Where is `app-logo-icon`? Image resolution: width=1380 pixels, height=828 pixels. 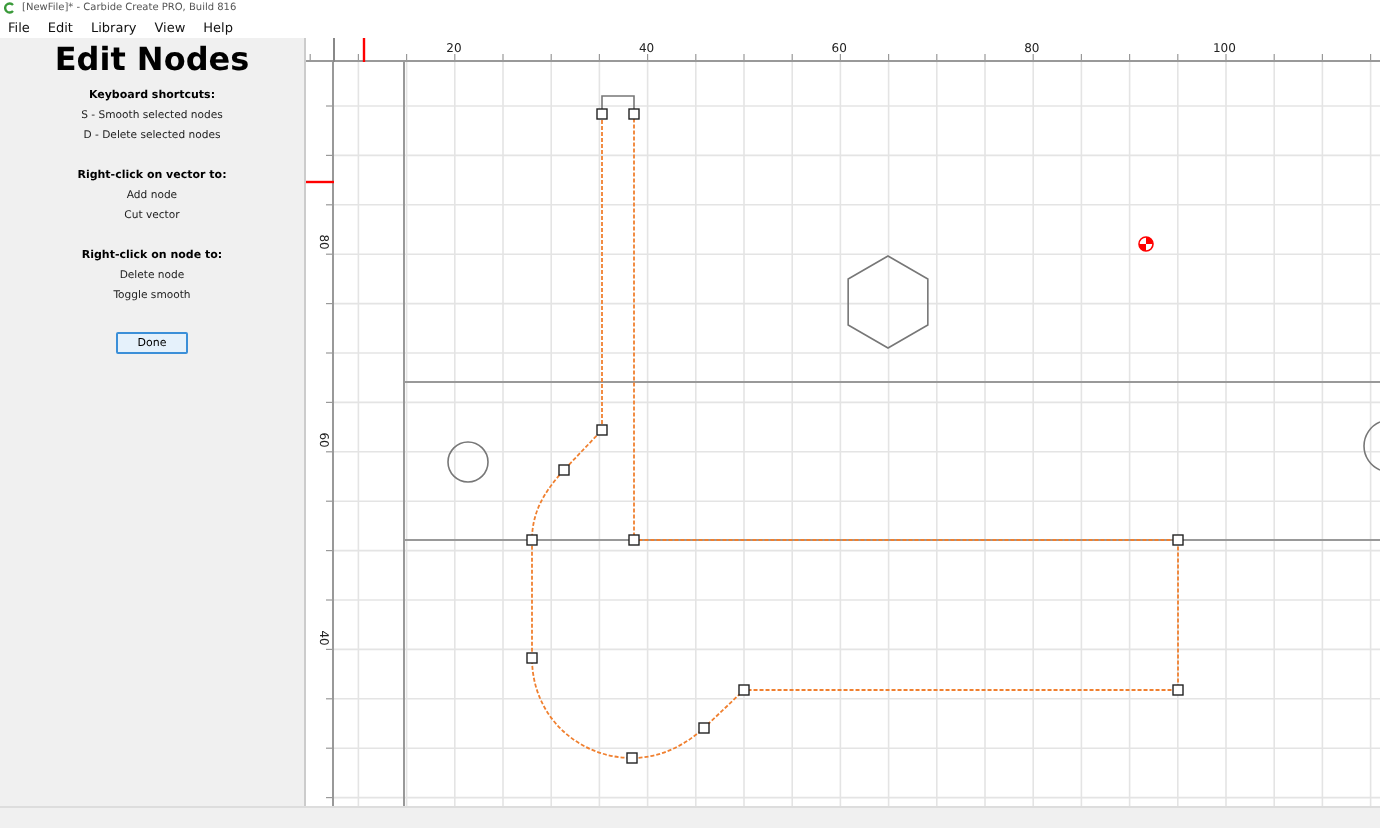
app-logo-icon is located at coordinates (10, 8).